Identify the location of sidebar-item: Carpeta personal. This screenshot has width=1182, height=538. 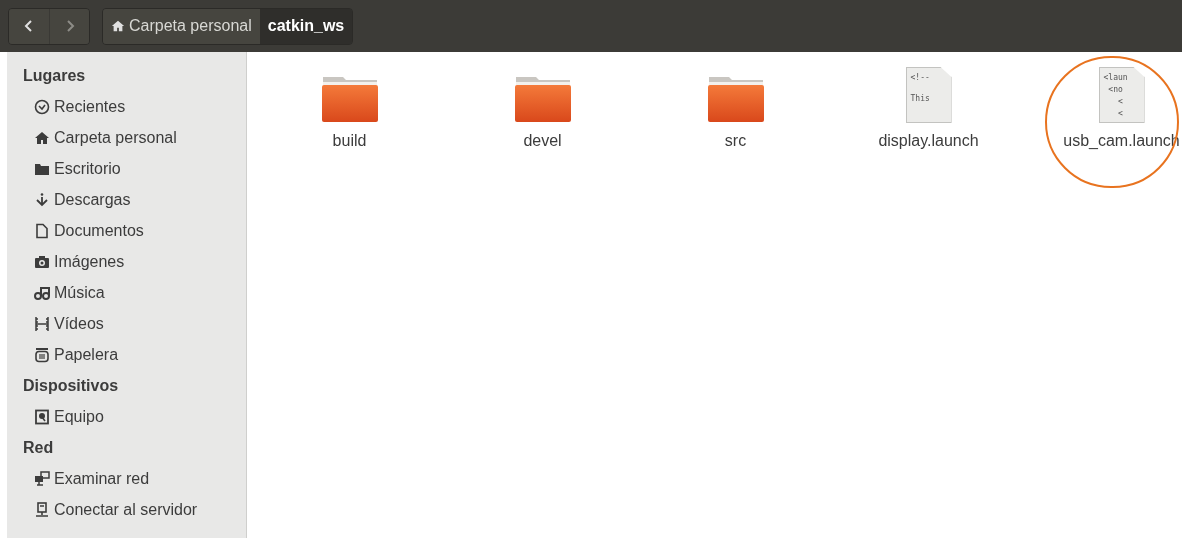
(134, 137).